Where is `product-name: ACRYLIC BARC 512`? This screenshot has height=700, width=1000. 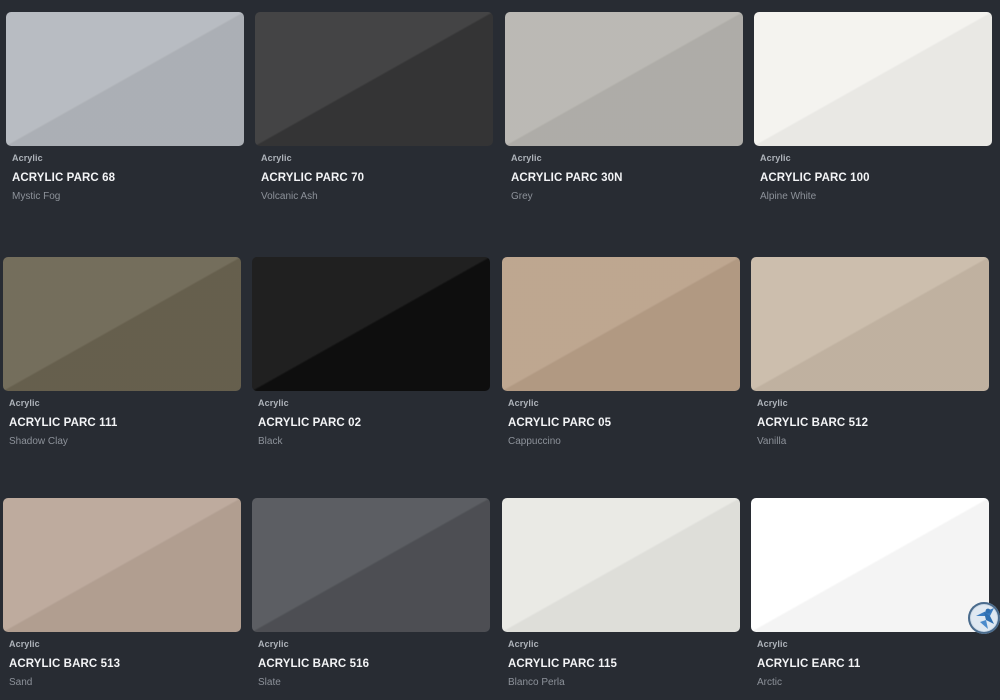
product-name: ACRYLIC BARC 512 is located at coordinates (873, 423).